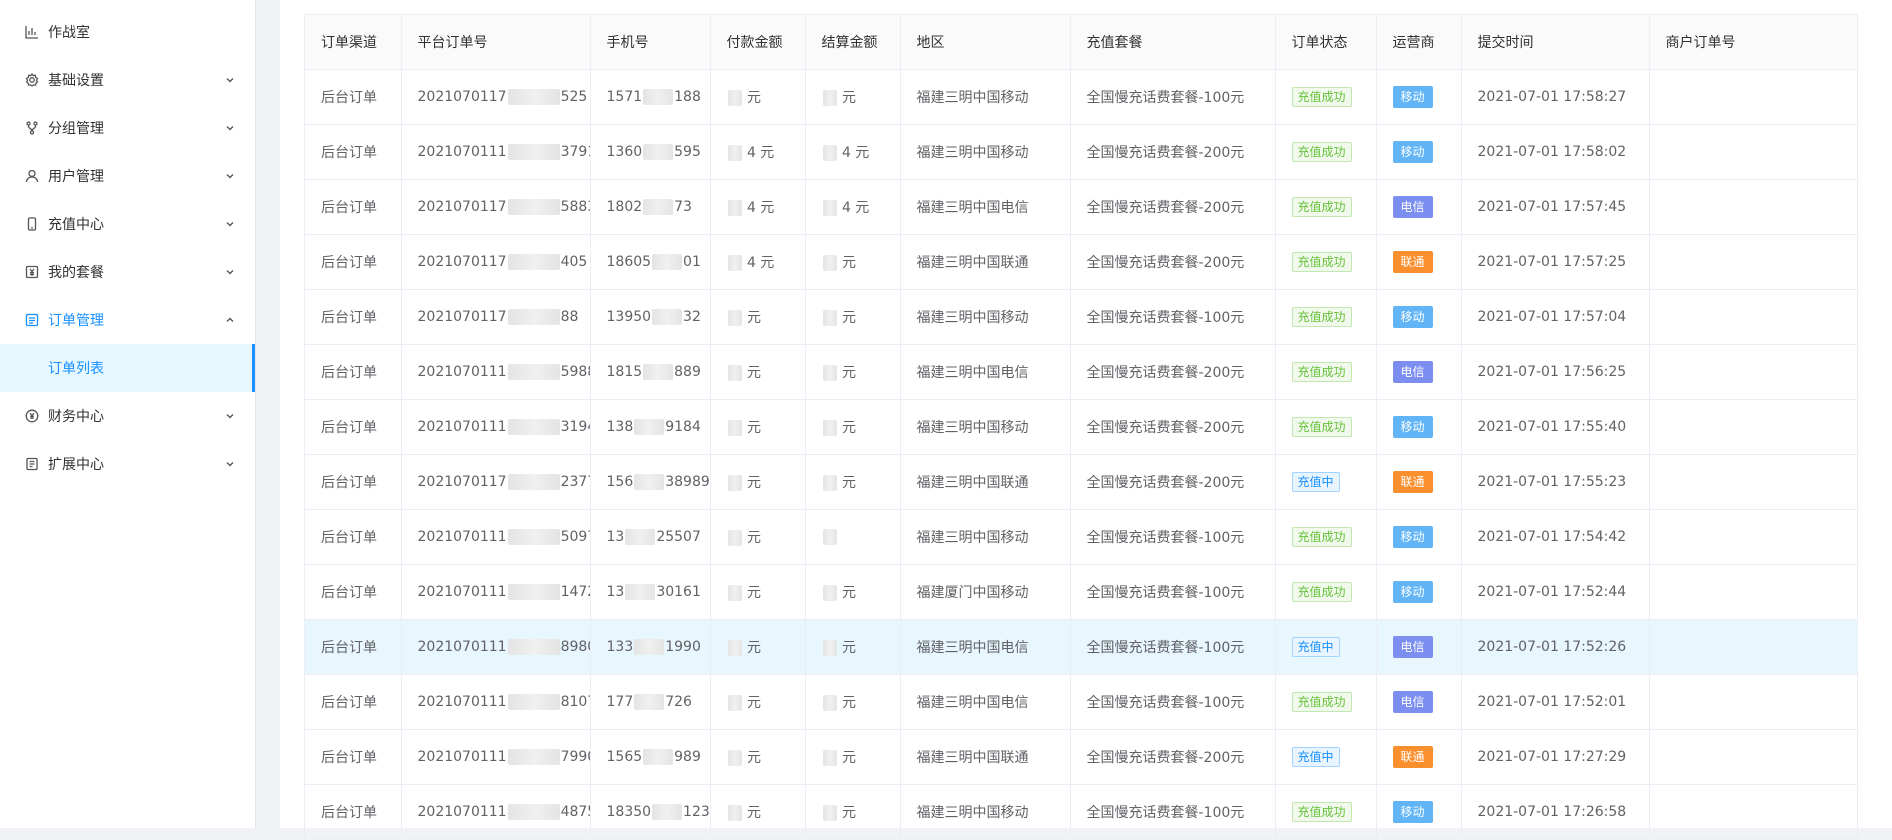  What do you see at coordinates (127, 368) in the screenshot?
I see `sidebar-subitem-order-list: 订单列表` at bounding box center [127, 368].